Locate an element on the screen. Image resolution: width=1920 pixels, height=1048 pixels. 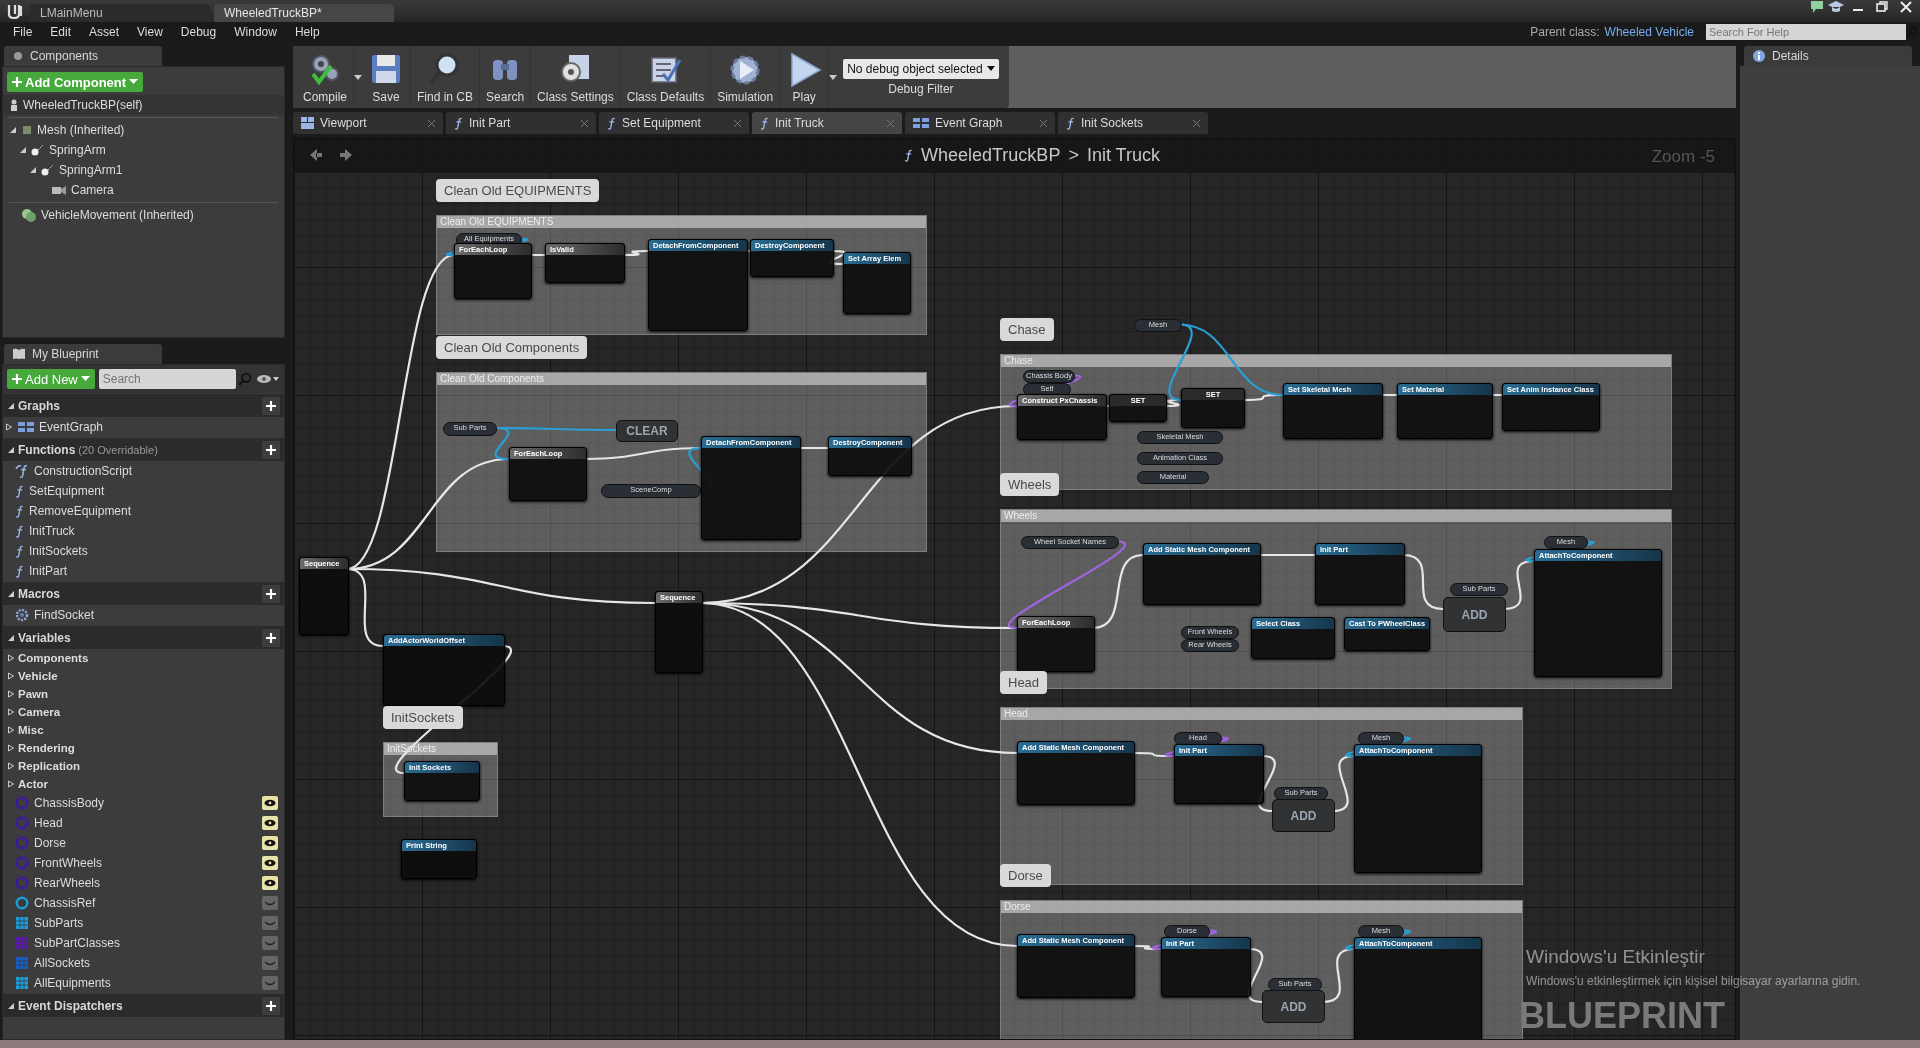
component-item: Mesh (Inherited) is located at coordinates (81, 130).